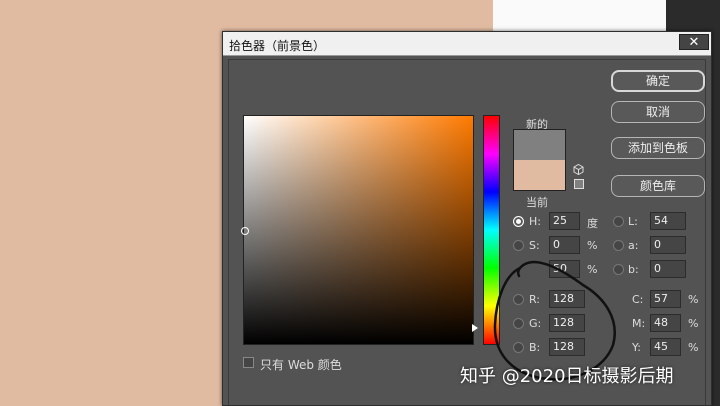 This screenshot has width=720, height=406. What do you see at coordinates (592, 245) in the screenshot?
I see `saturation-unit: %` at bounding box center [592, 245].